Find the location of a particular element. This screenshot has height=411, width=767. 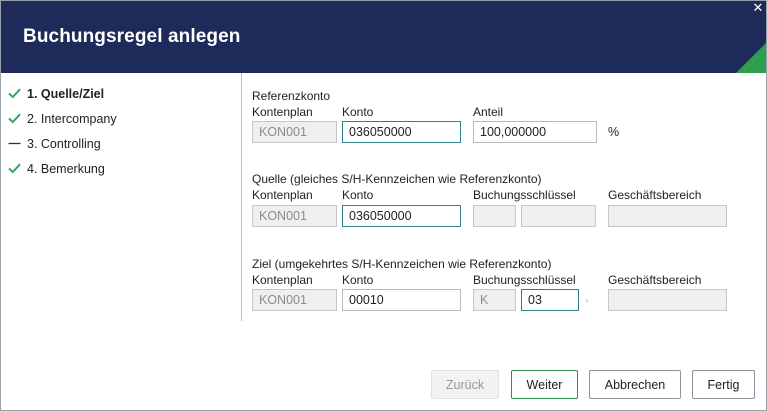

referenz-kontenplan-field: KON001 is located at coordinates (294, 132).